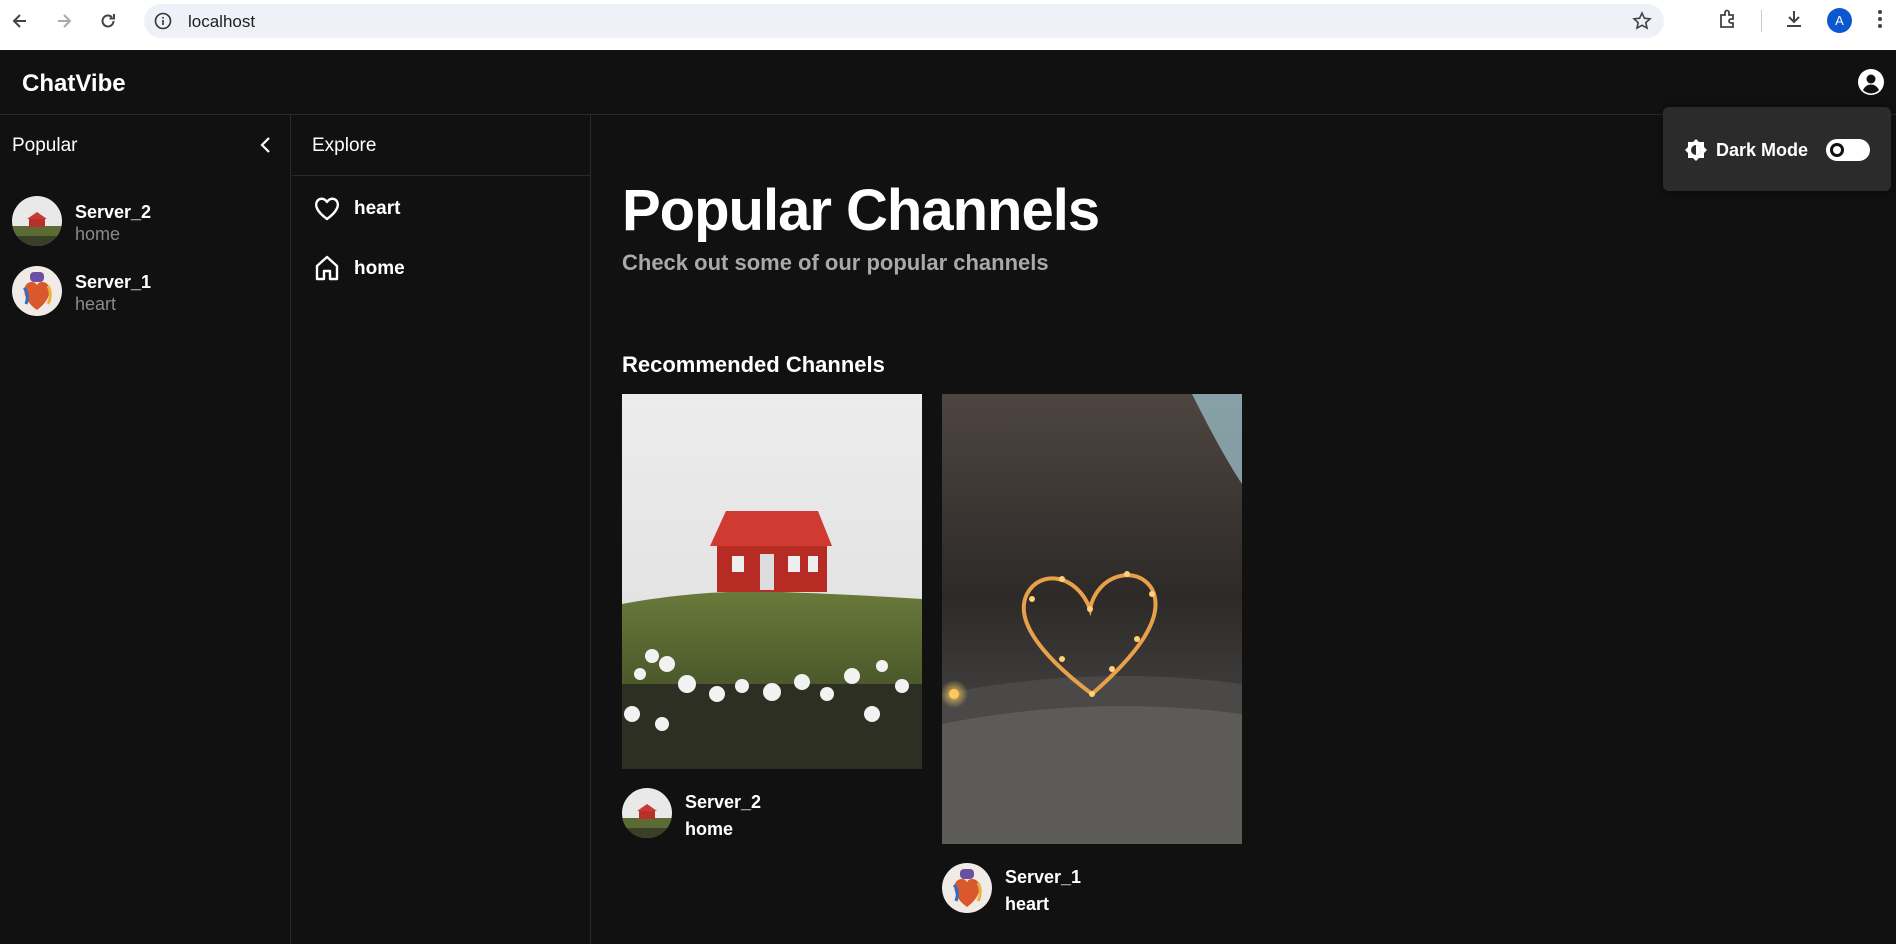  I want to click on brand-logo: ChatVibe, so click(74, 84).